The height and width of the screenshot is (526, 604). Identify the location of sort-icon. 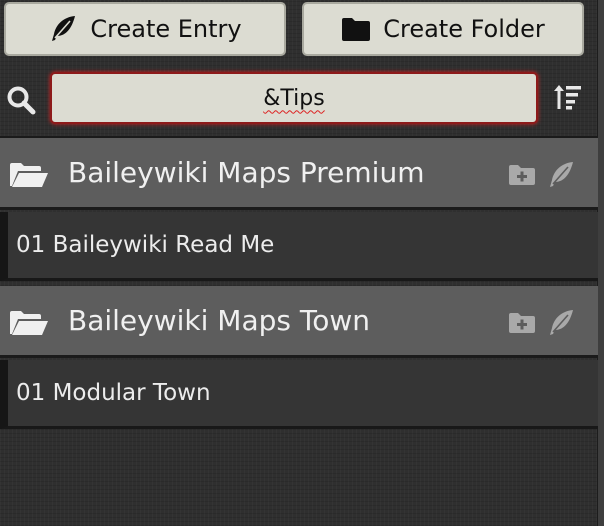
(568, 99).